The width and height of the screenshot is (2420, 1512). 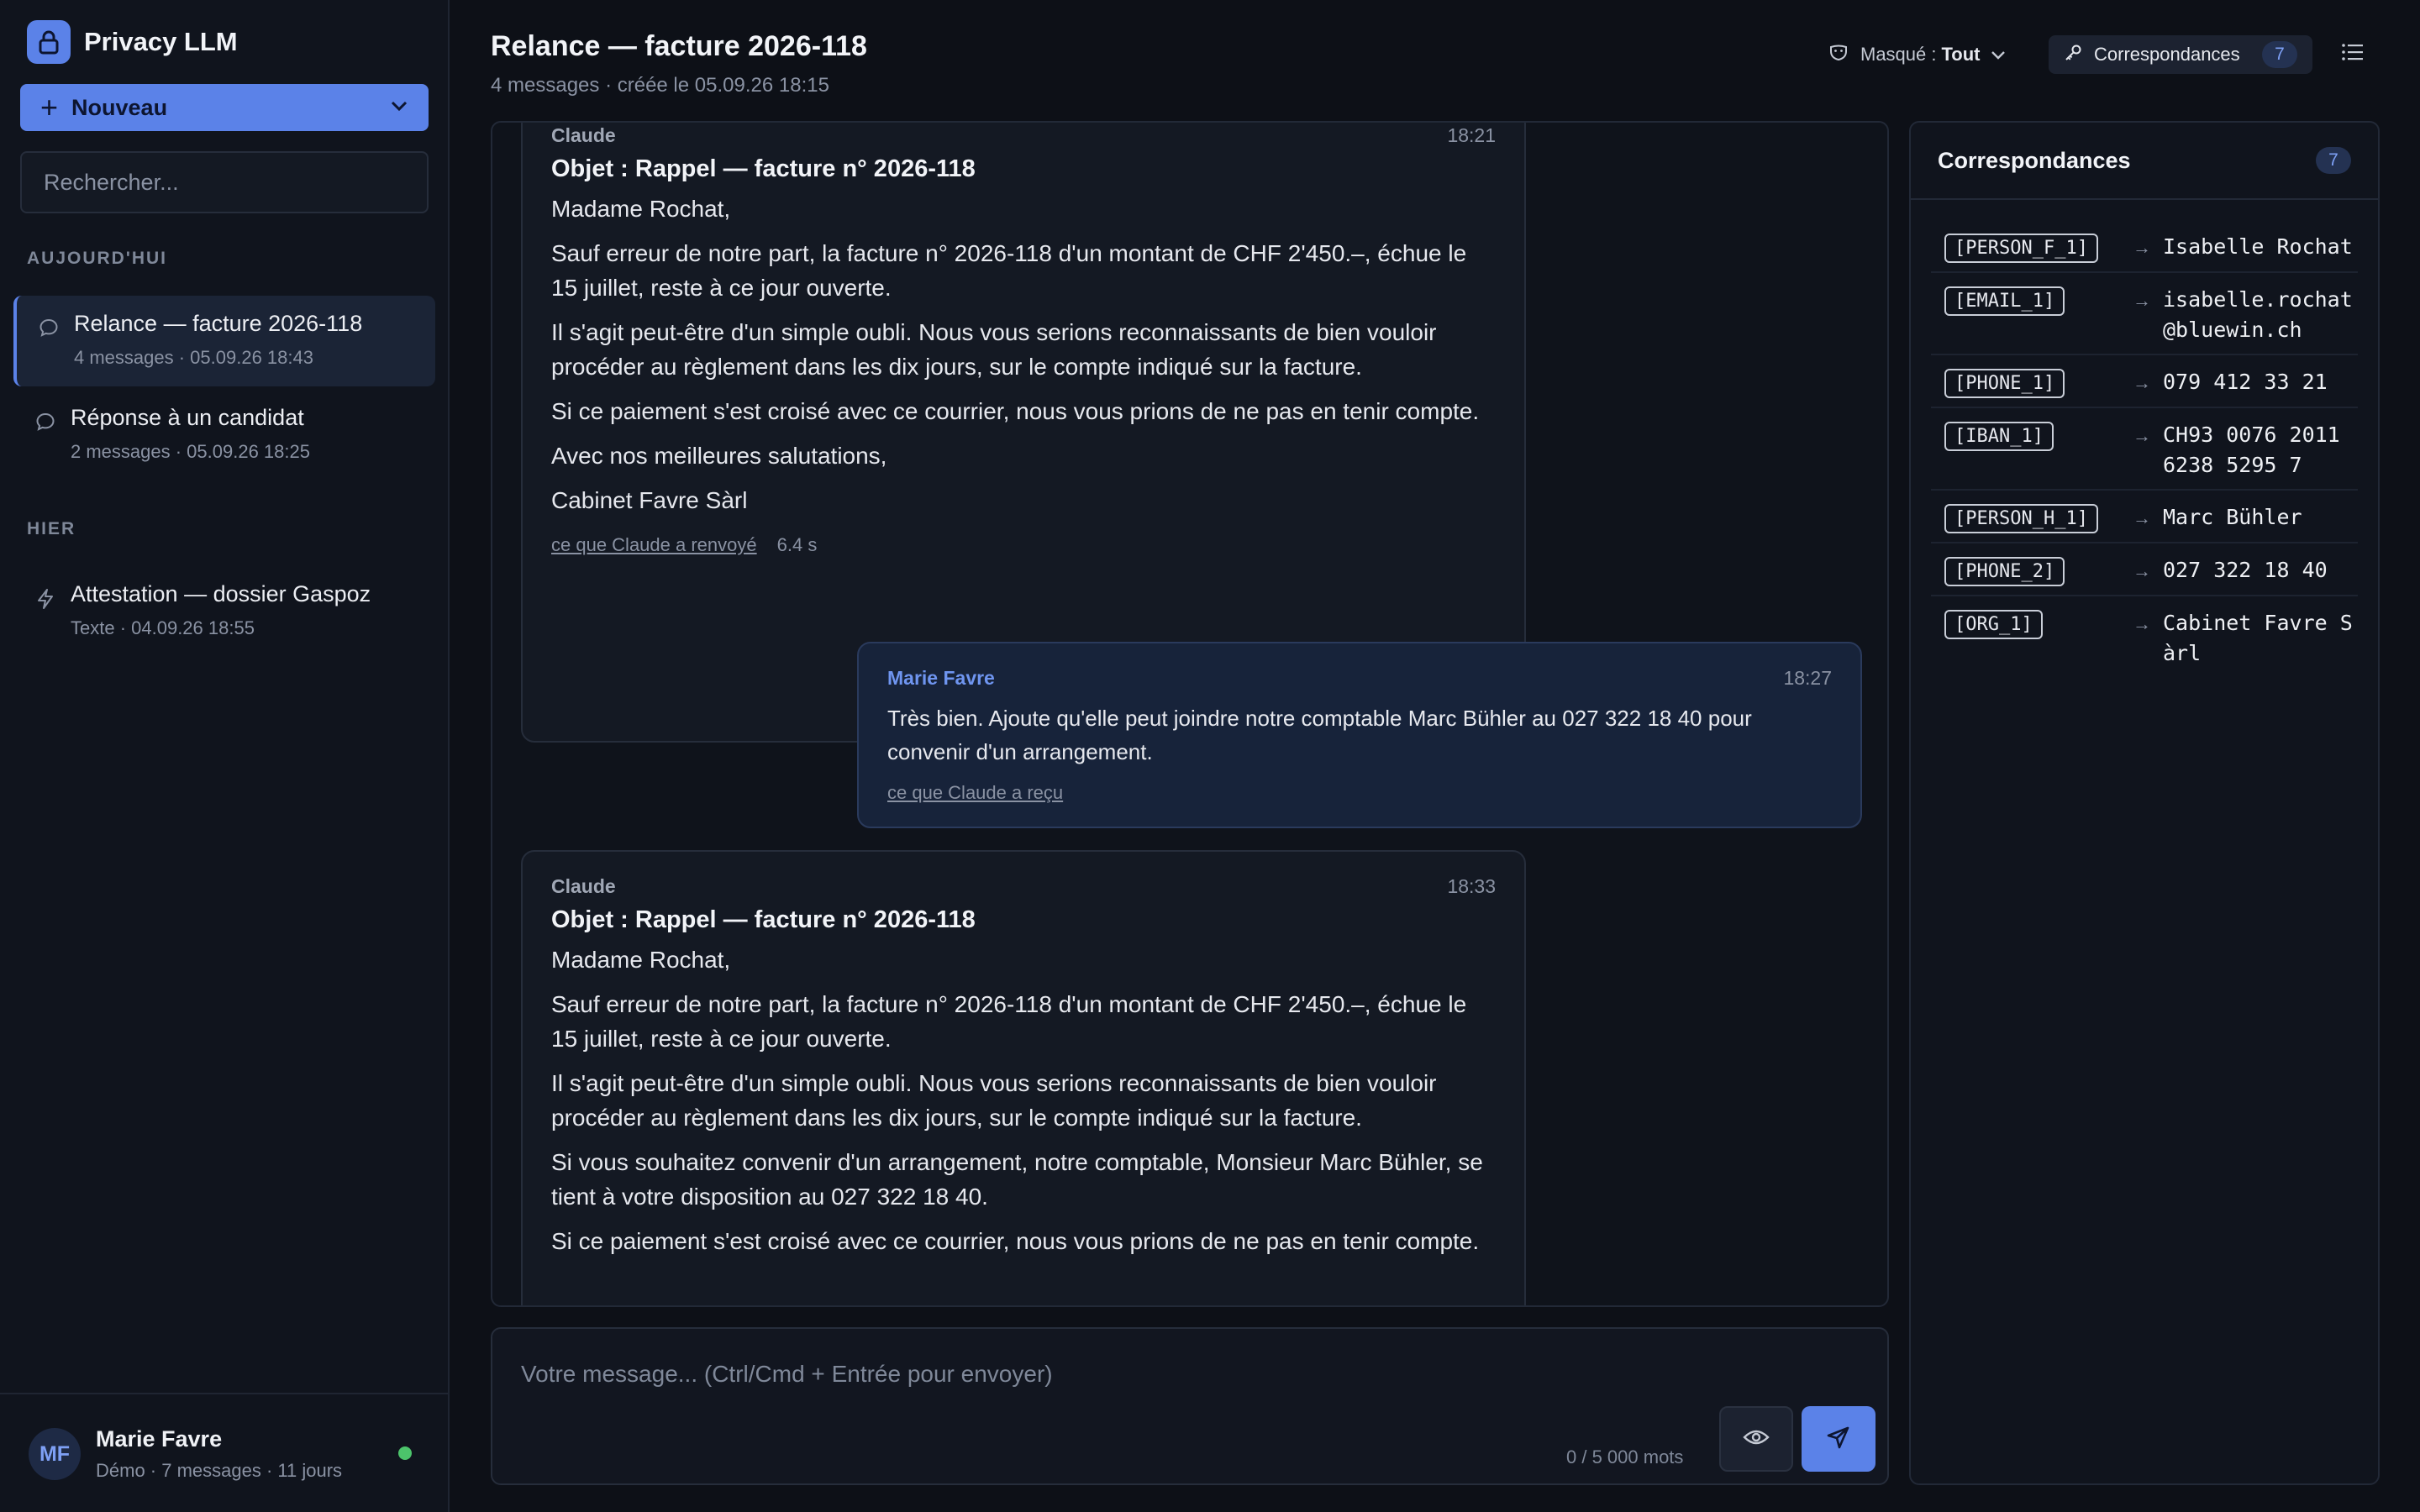 What do you see at coordinates (1999, 436) in the screenshot?
I see `placeholder-token: [IBAN_1]` at bounding box center [1999, 436].